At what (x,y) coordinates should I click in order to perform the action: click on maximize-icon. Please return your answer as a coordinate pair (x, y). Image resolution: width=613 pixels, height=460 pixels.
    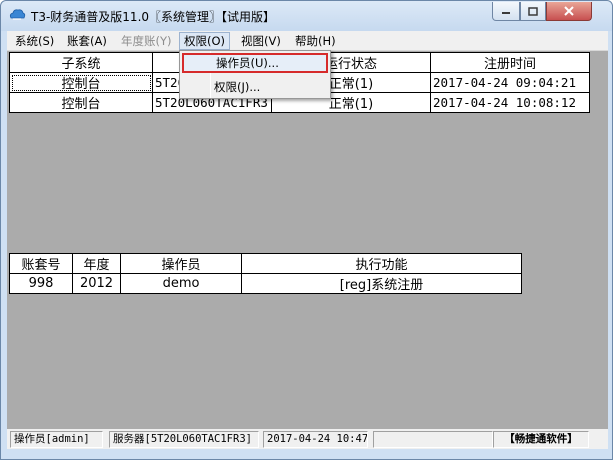
    Looking at the image, I should click on (533, 11).